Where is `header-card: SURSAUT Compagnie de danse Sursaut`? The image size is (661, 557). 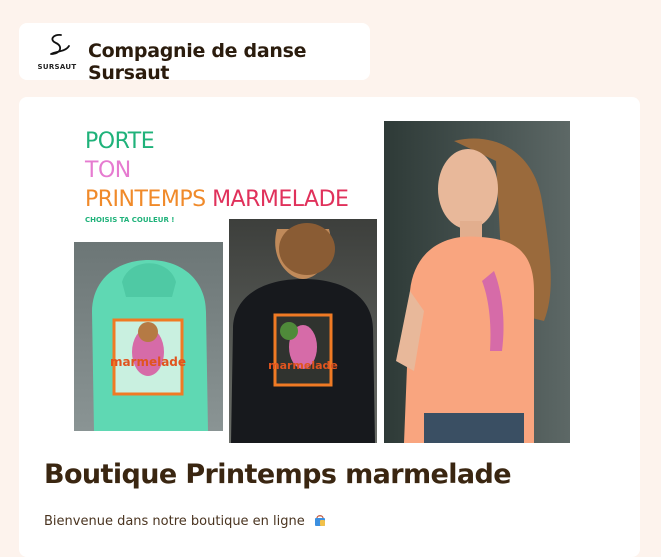
header-card: SURSAUT Compagnie de danse Sursaut is located at coordinates (194, 53).